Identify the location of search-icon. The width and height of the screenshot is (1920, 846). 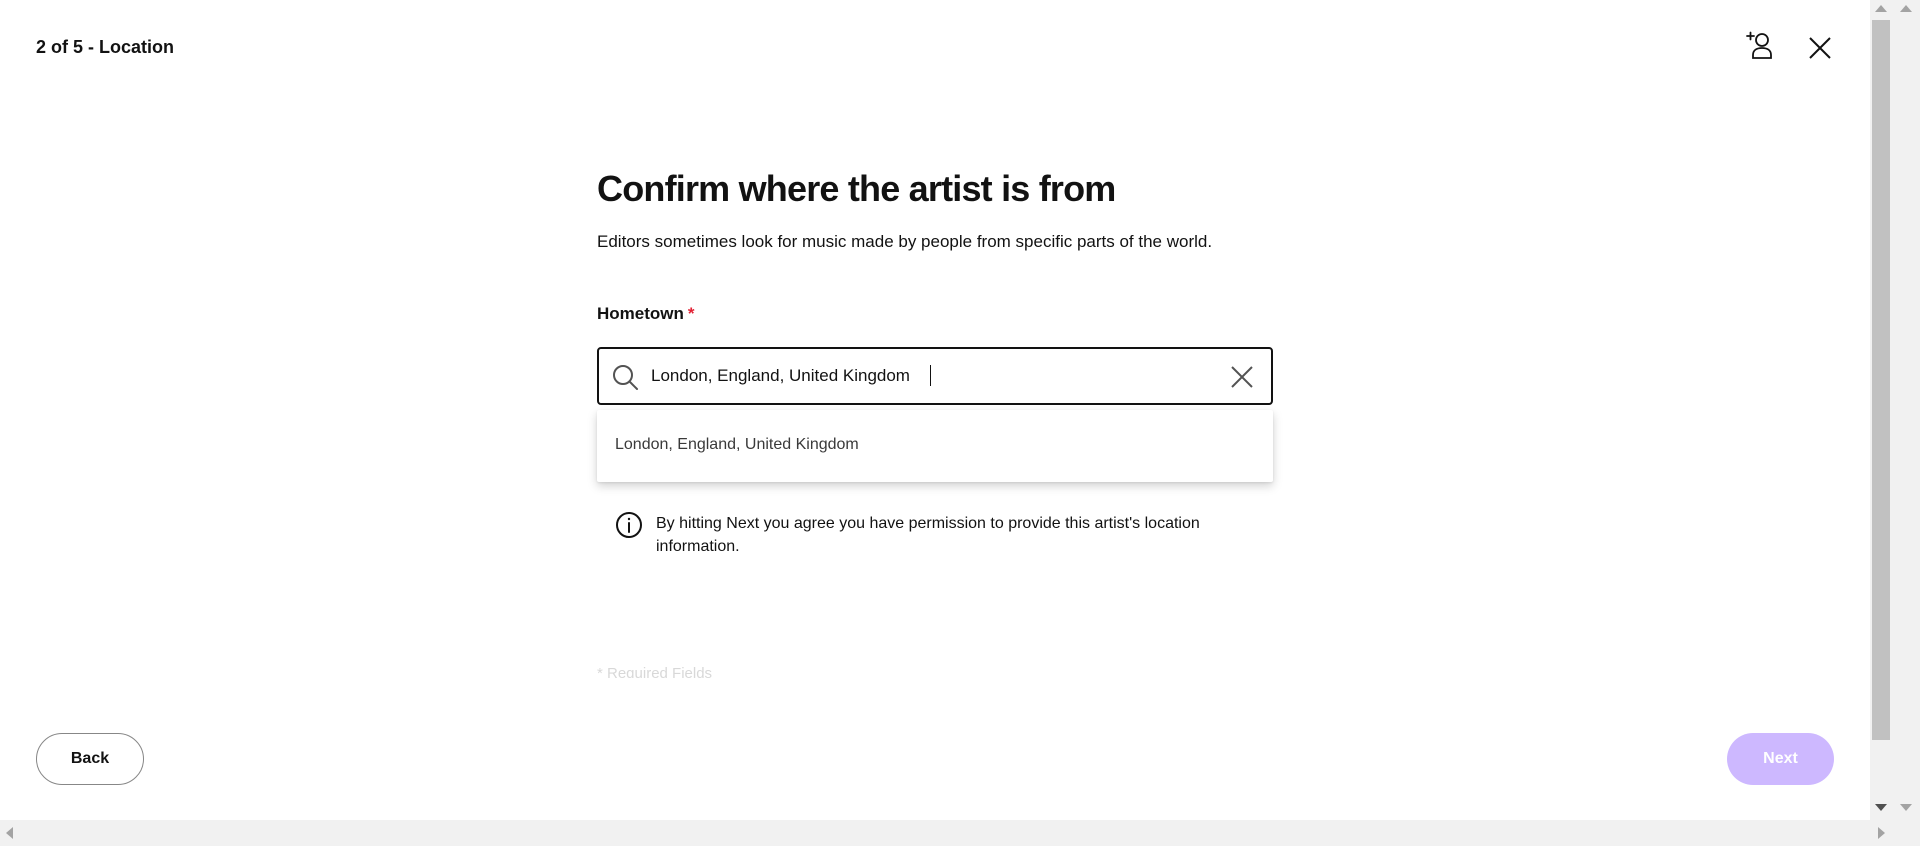
(625, 377).